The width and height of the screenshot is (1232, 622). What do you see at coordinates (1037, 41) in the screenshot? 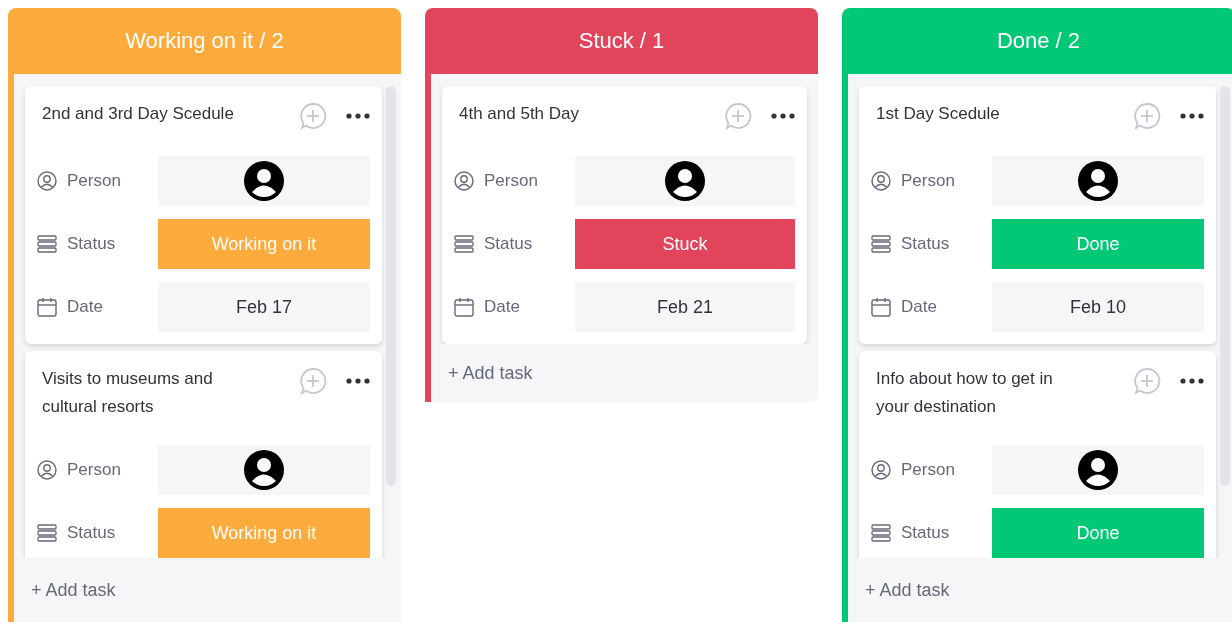
I see `column-header: Done / 2` at bounding box center [1037, 41].